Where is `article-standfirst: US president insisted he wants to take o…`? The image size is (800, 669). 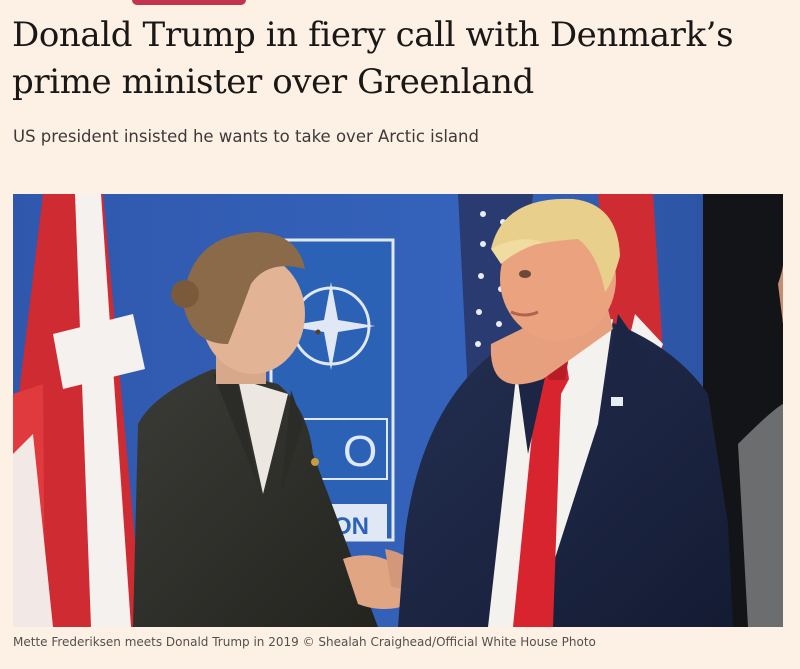 article-standfirst: US president insisted he wants to take o… is located at coordinates (246, 136).